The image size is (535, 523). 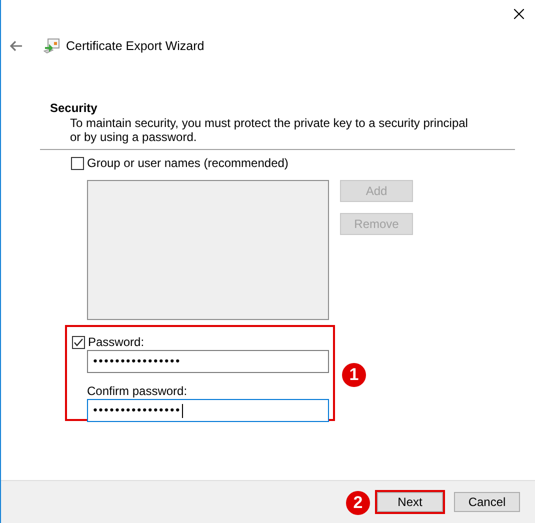 I want to click on step-badge: 1, so click(x=354, y=375).